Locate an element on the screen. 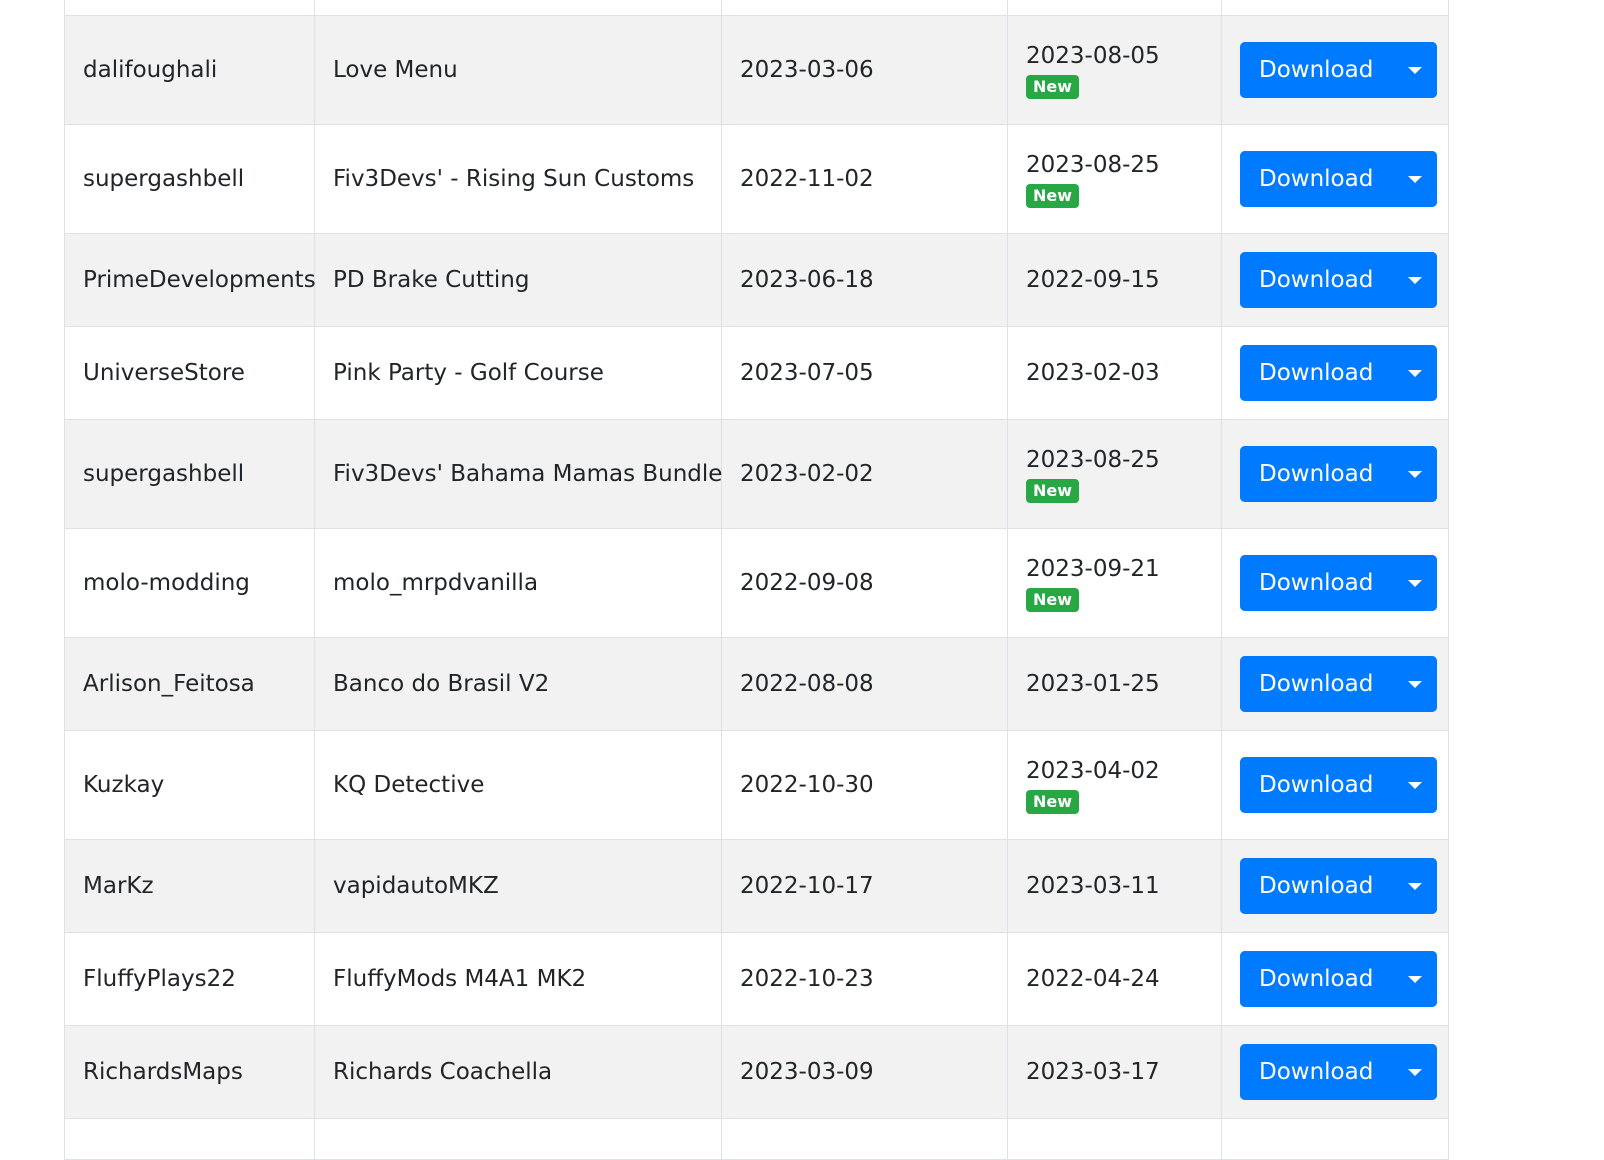 This screenshot has height=1160, width=1604. updated-date-cell: 2023-03-11 is located at coordinates (1114, 886).